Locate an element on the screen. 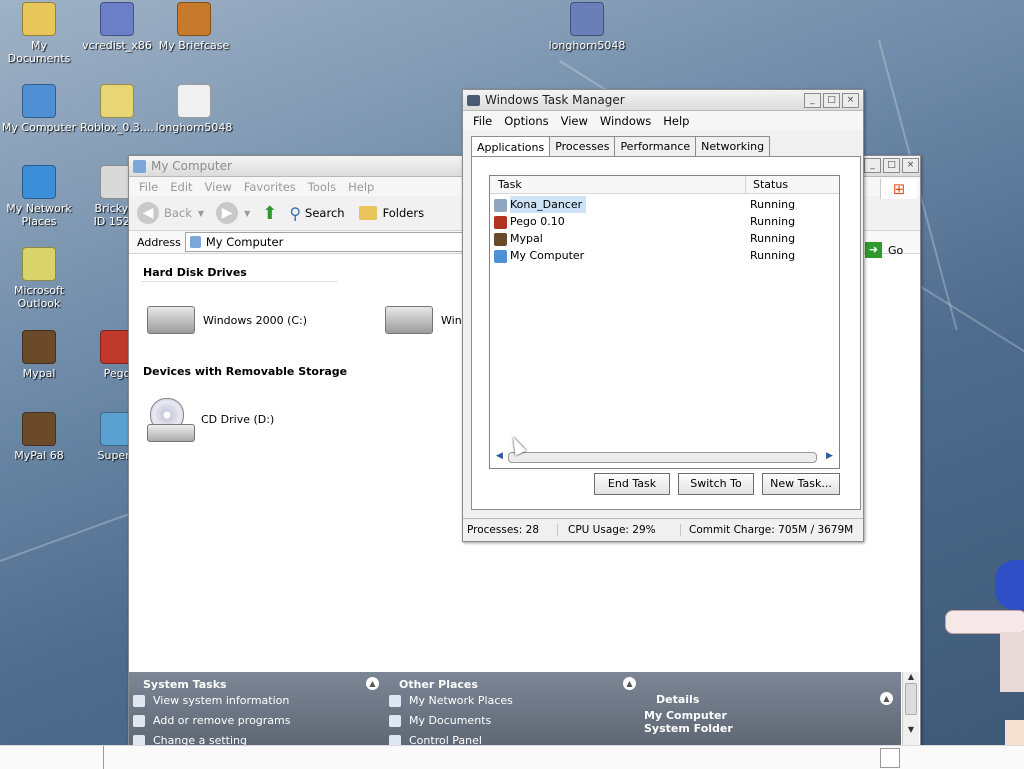 This screenshot has height=769, width=1024. status-cpu: CPU Usage: 29% is located at coordinates (619, 530).